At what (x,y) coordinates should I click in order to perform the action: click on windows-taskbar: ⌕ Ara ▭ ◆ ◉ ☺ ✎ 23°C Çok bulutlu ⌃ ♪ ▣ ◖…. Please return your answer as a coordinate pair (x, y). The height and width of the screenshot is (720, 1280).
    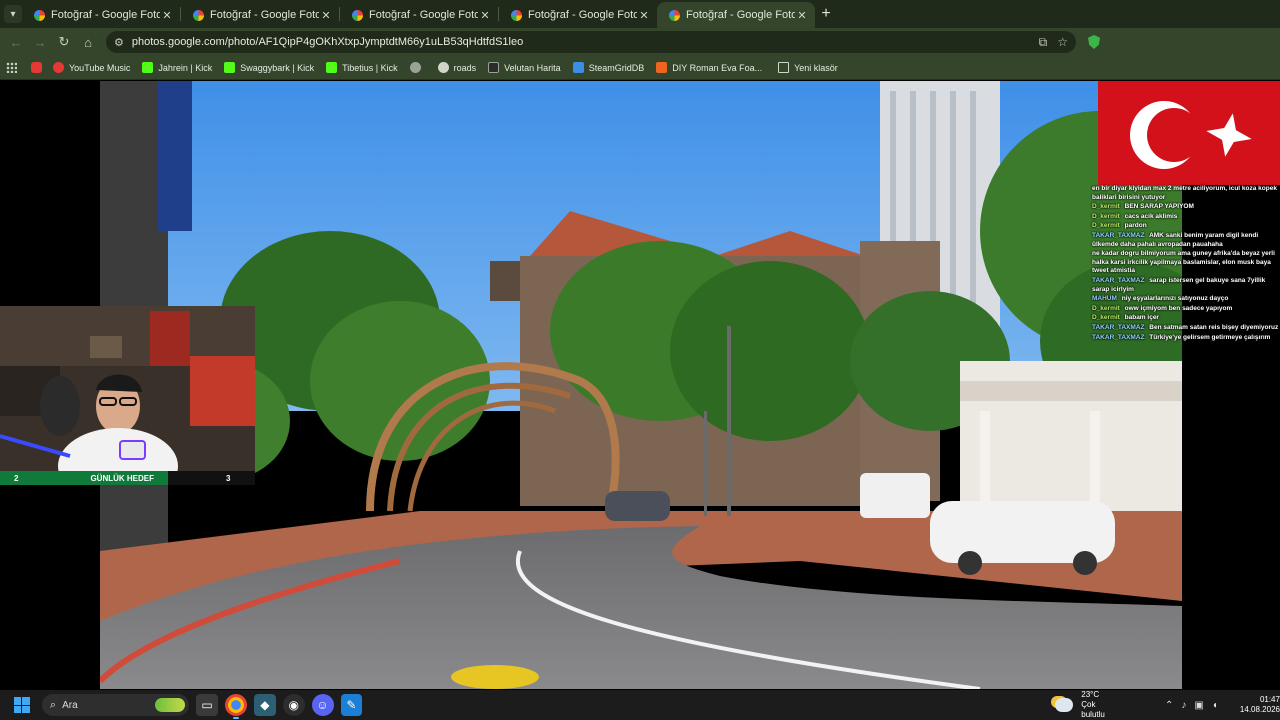
    Looking at the image, I should click on (640, 705).